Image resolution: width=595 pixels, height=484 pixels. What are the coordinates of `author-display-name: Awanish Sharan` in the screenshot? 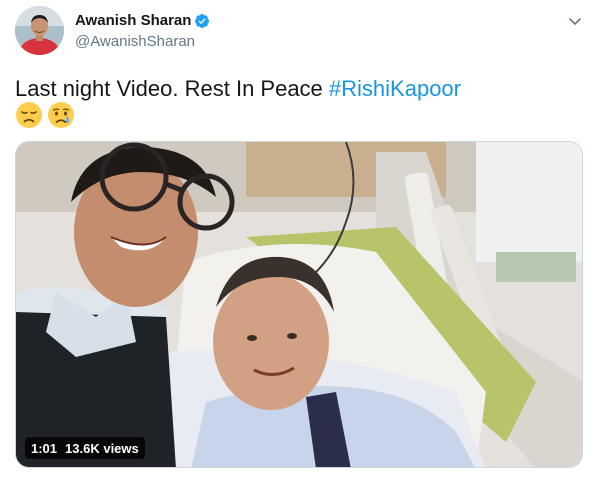 It's located at (133, 20).